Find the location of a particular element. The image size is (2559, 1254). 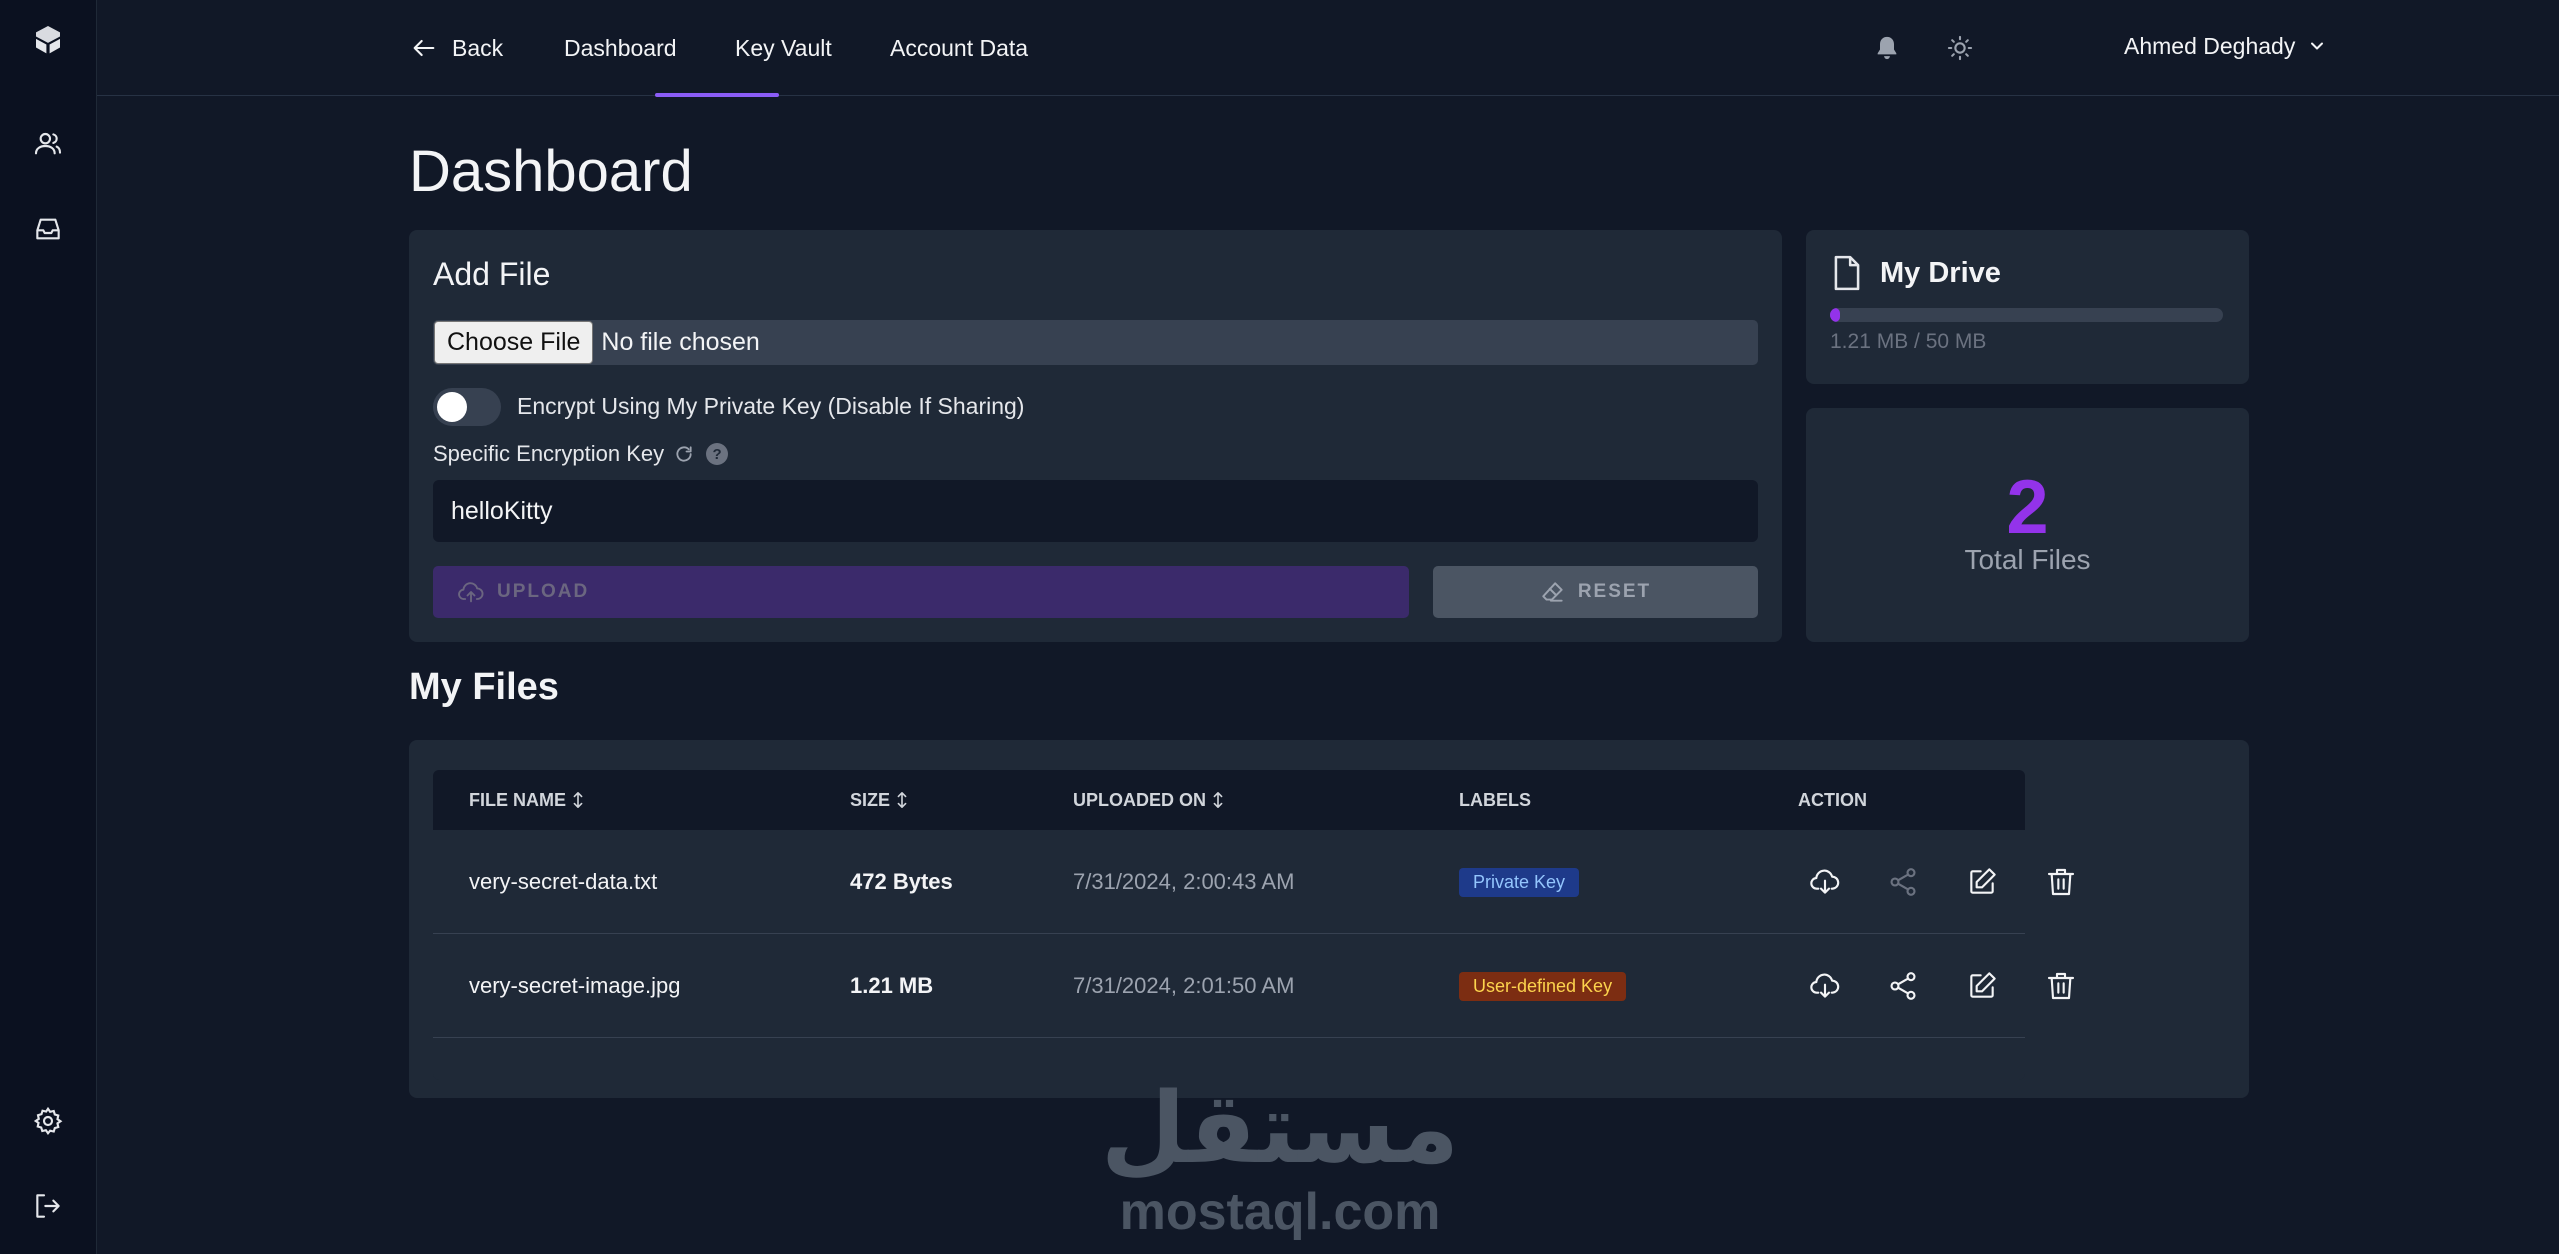

total-files-count: 2 is located at coordinates (2027, 507).